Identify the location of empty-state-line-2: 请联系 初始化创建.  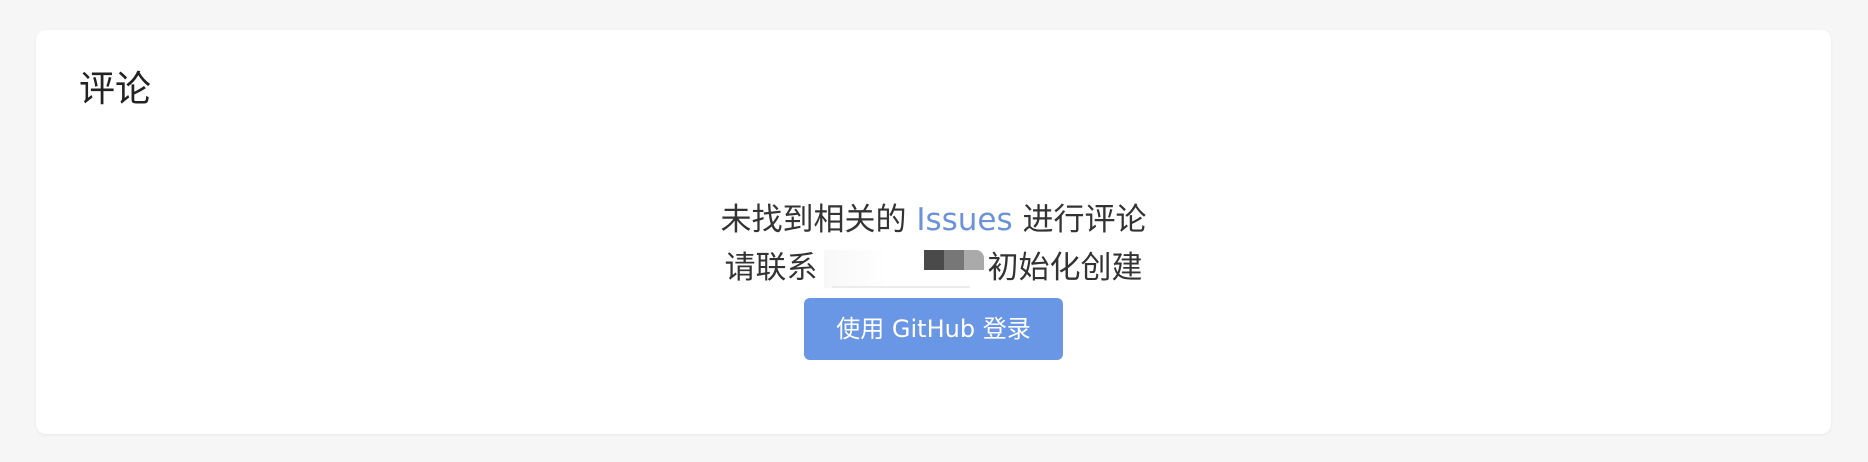
(933, 268).